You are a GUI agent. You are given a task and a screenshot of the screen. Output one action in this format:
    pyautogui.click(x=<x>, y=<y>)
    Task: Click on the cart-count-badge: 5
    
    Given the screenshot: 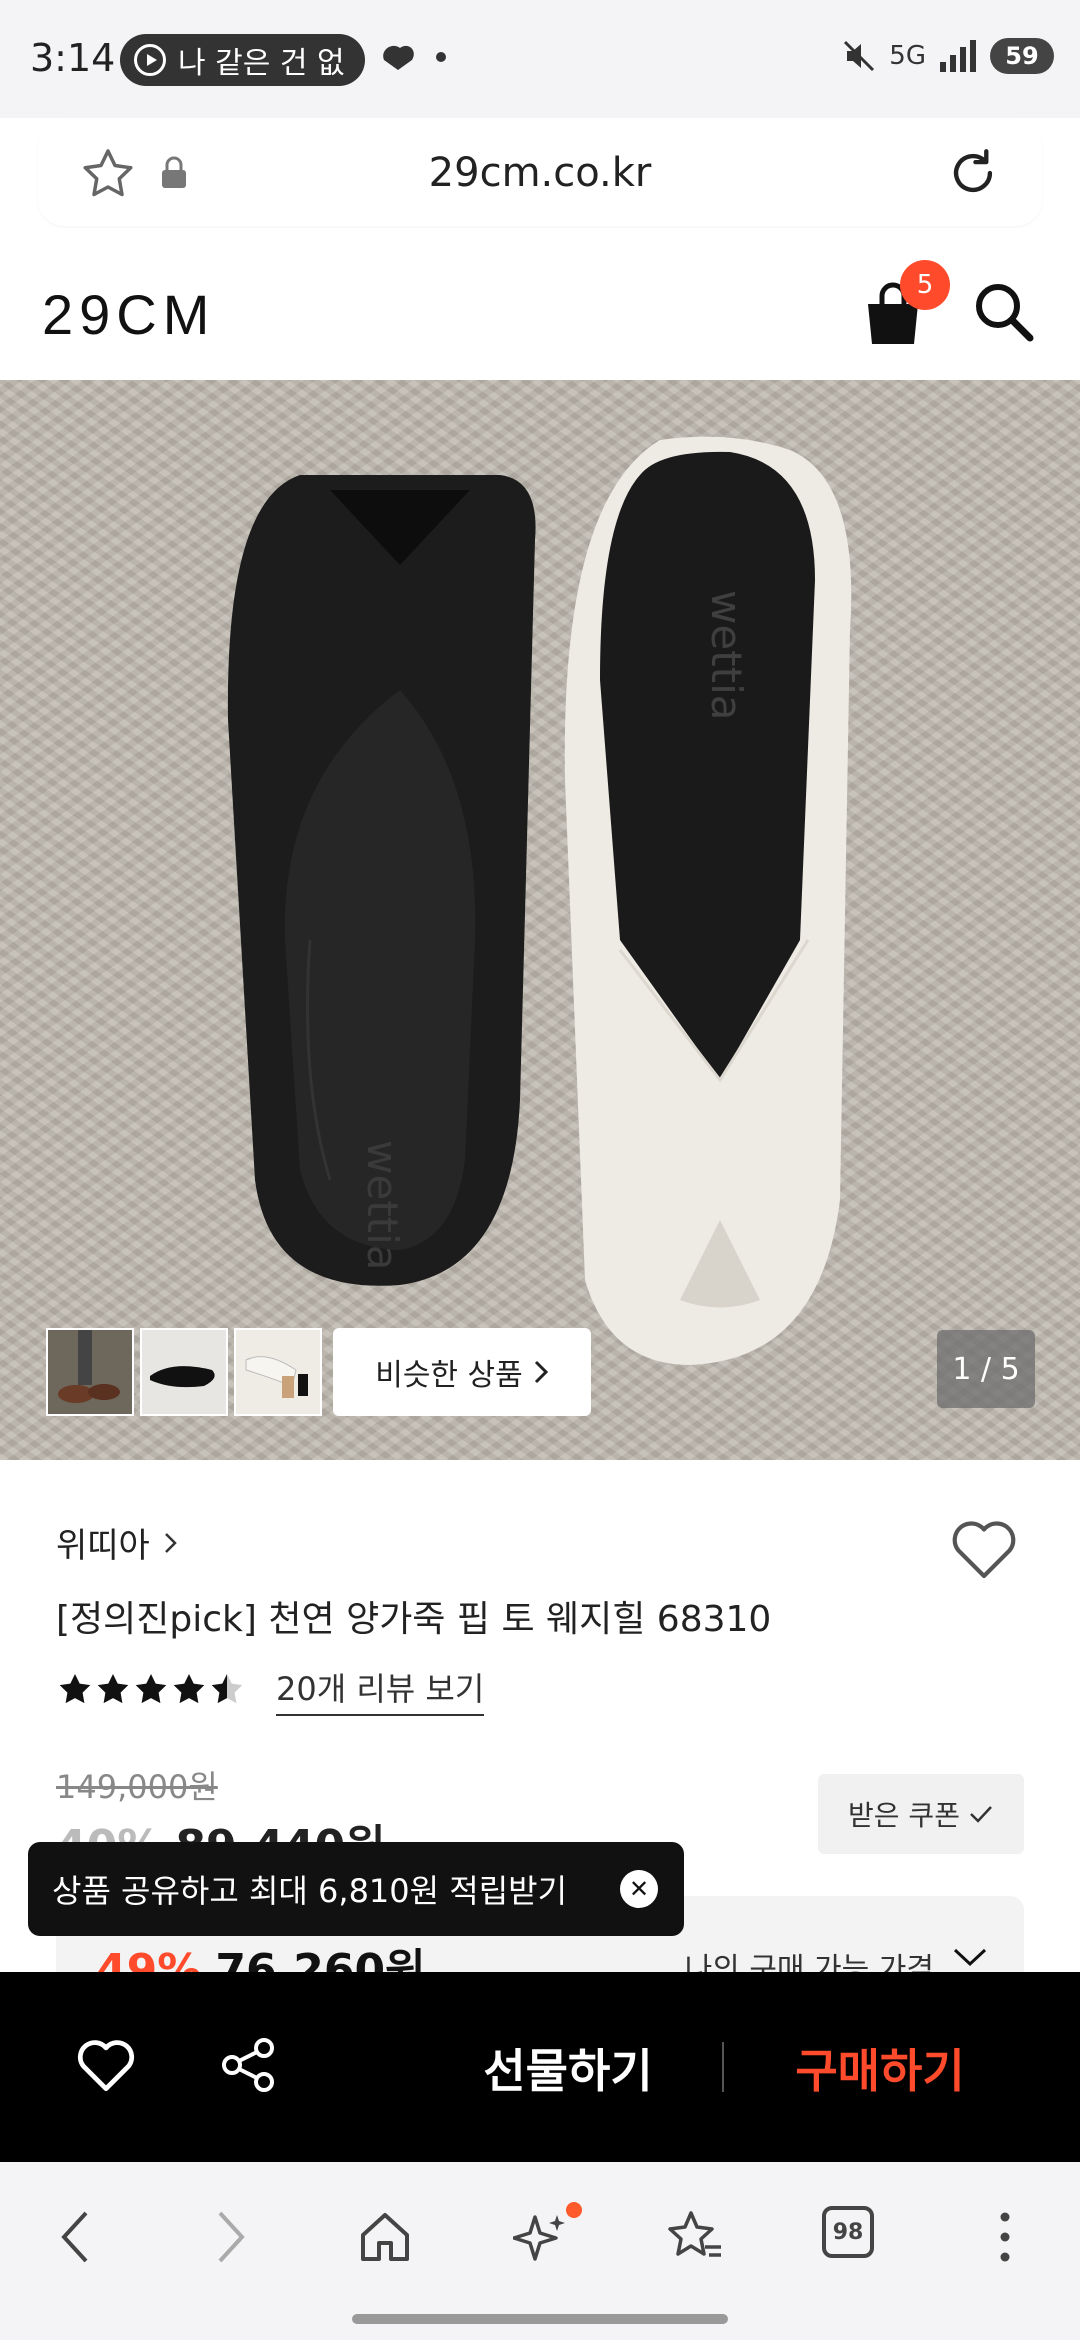 What is the action you would take?
    pyautogui.click(x=925, y=285)
    